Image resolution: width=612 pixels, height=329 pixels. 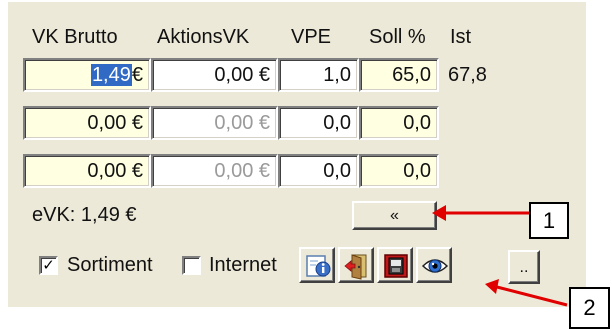 I want to click on vk-brutto-field-row1: 1,49€, so click(x=87, y=75).